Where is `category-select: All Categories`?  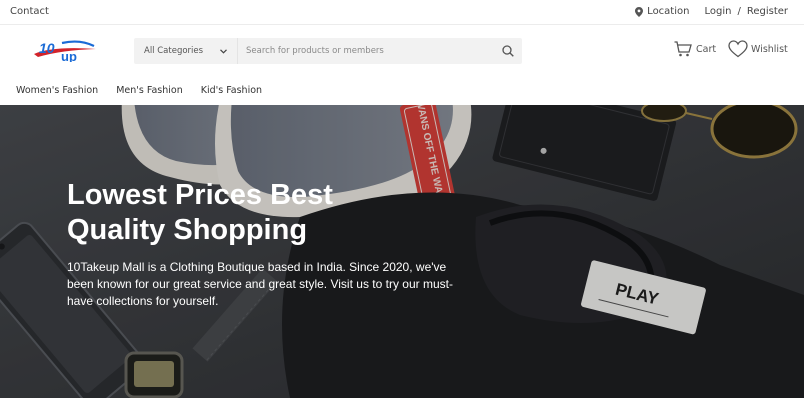
category-select: All Categories is located at coordinates (186, 51).